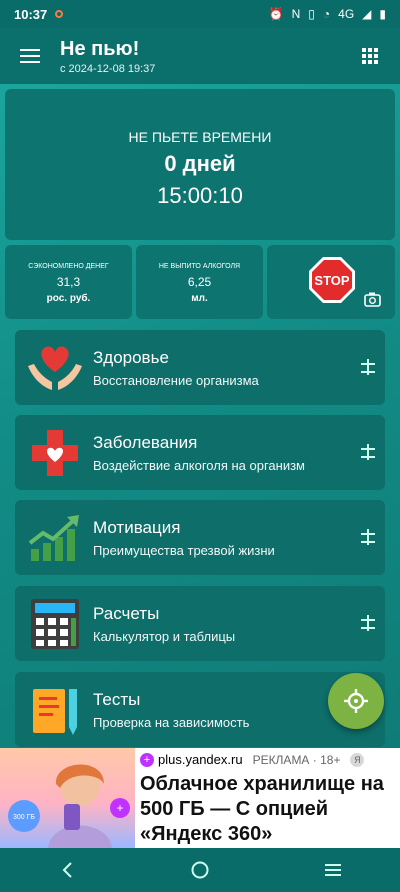 This screenshot has width=400, height=892. Describe the element at coordinates (200, 14) in the screenshot. I see `status-bar: 10:37 ⏰ N ▯ ◔ 4G ◢ ▮` at that location.